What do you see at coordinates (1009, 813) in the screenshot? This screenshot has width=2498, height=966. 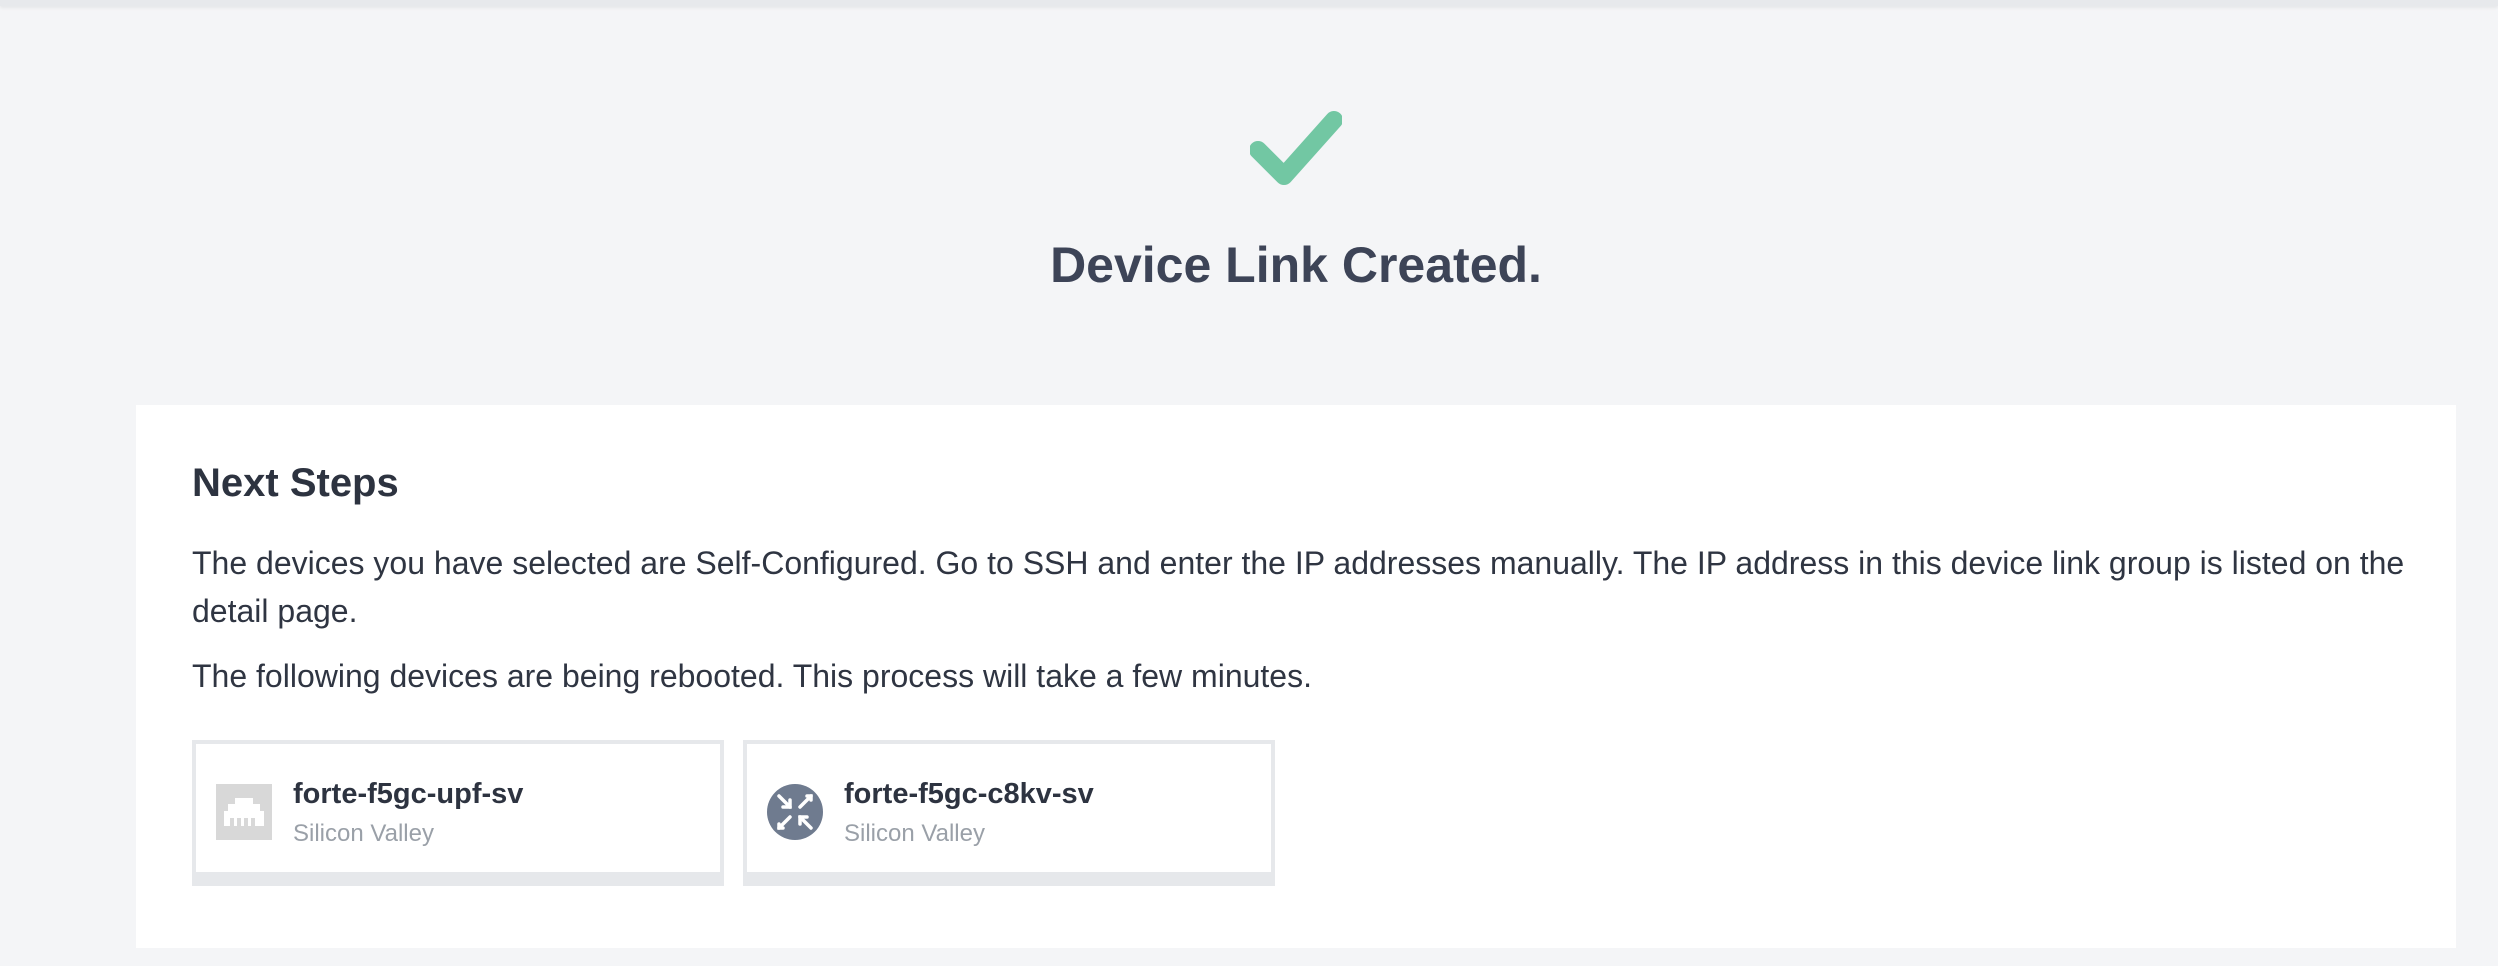 I see `device-card: forte-f5gc-c8kv-sv Silicon Valley` at bounding box center [1009, 813].